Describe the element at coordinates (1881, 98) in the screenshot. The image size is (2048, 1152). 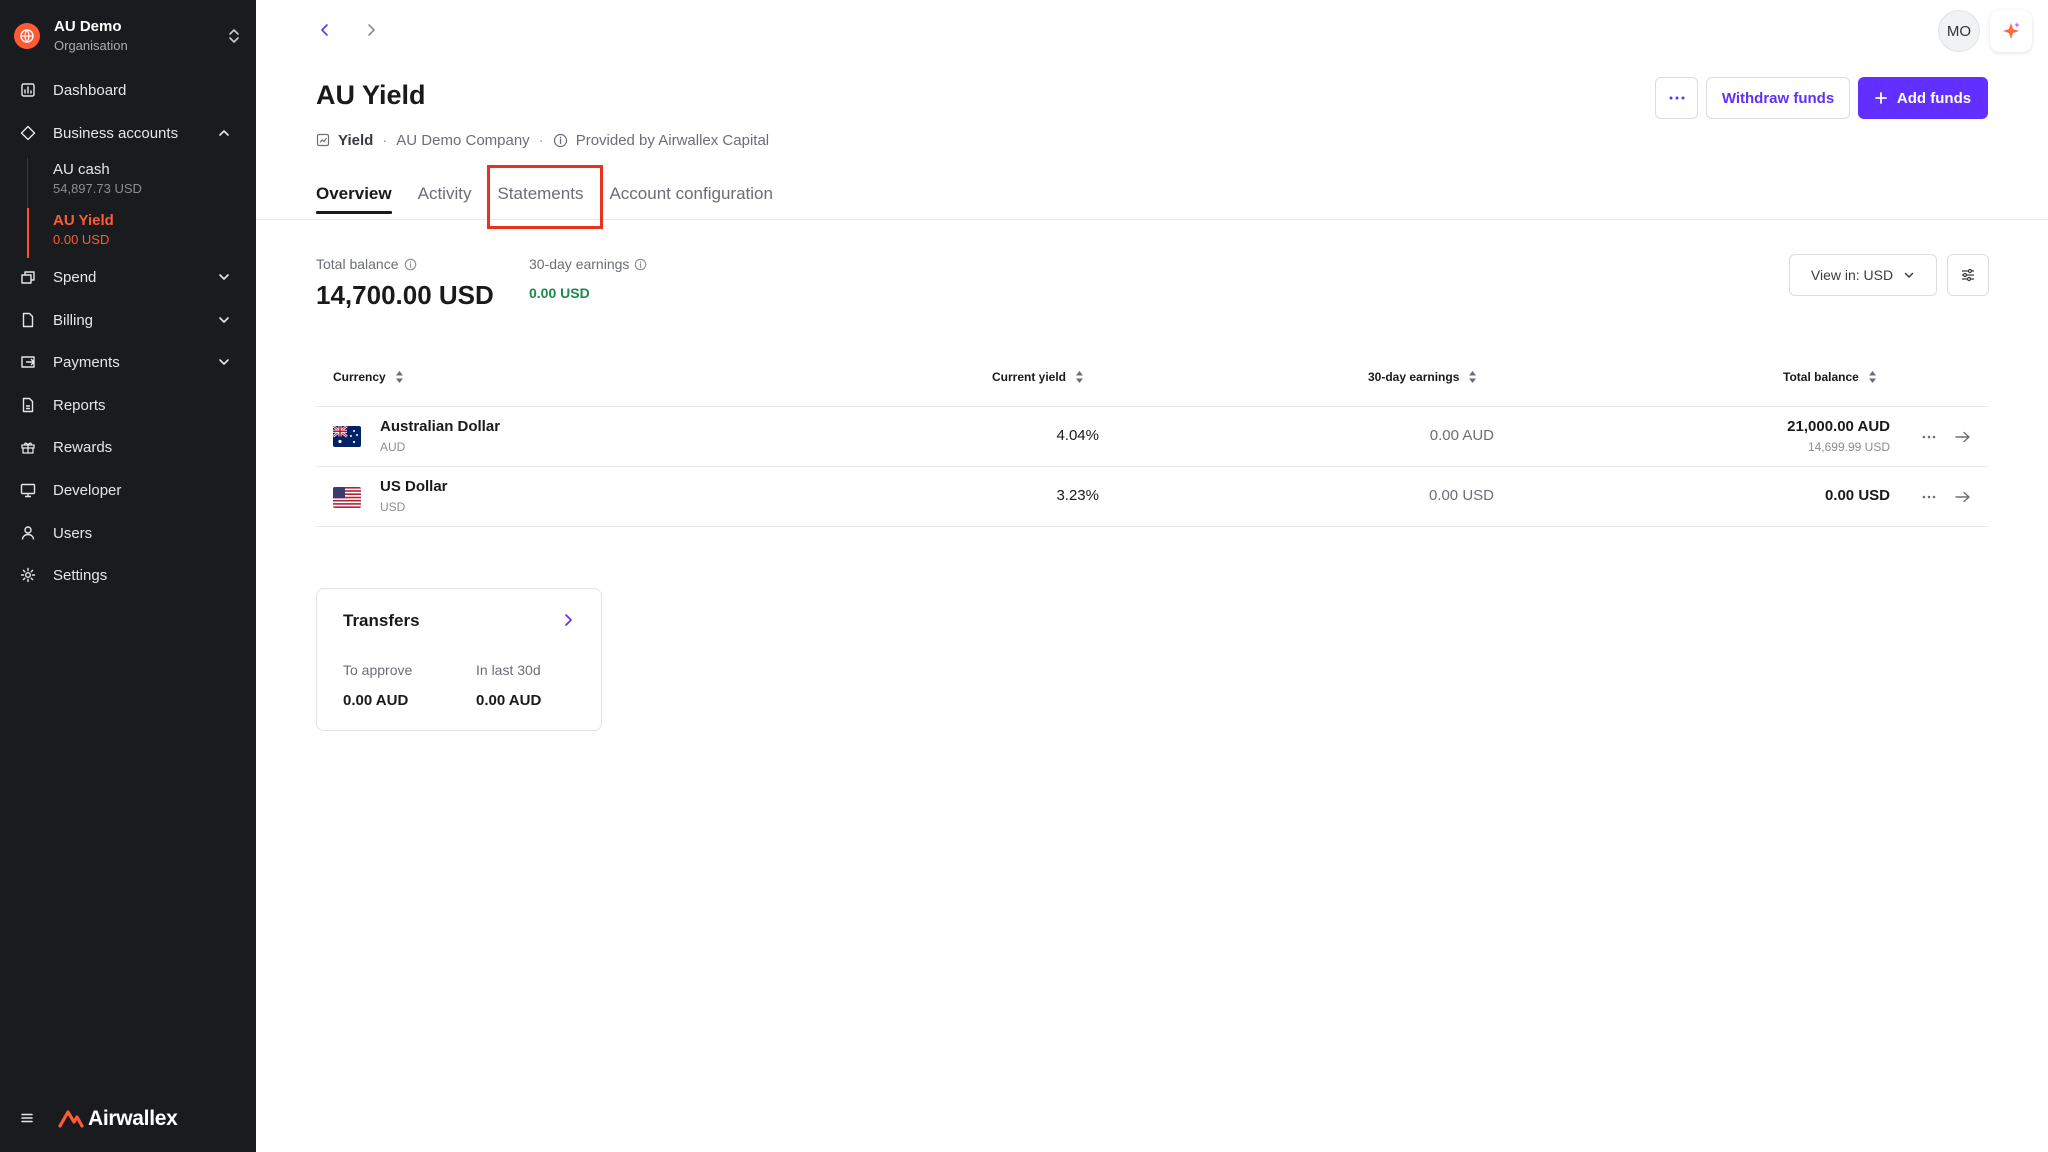
I see `plus-icon` at that location.